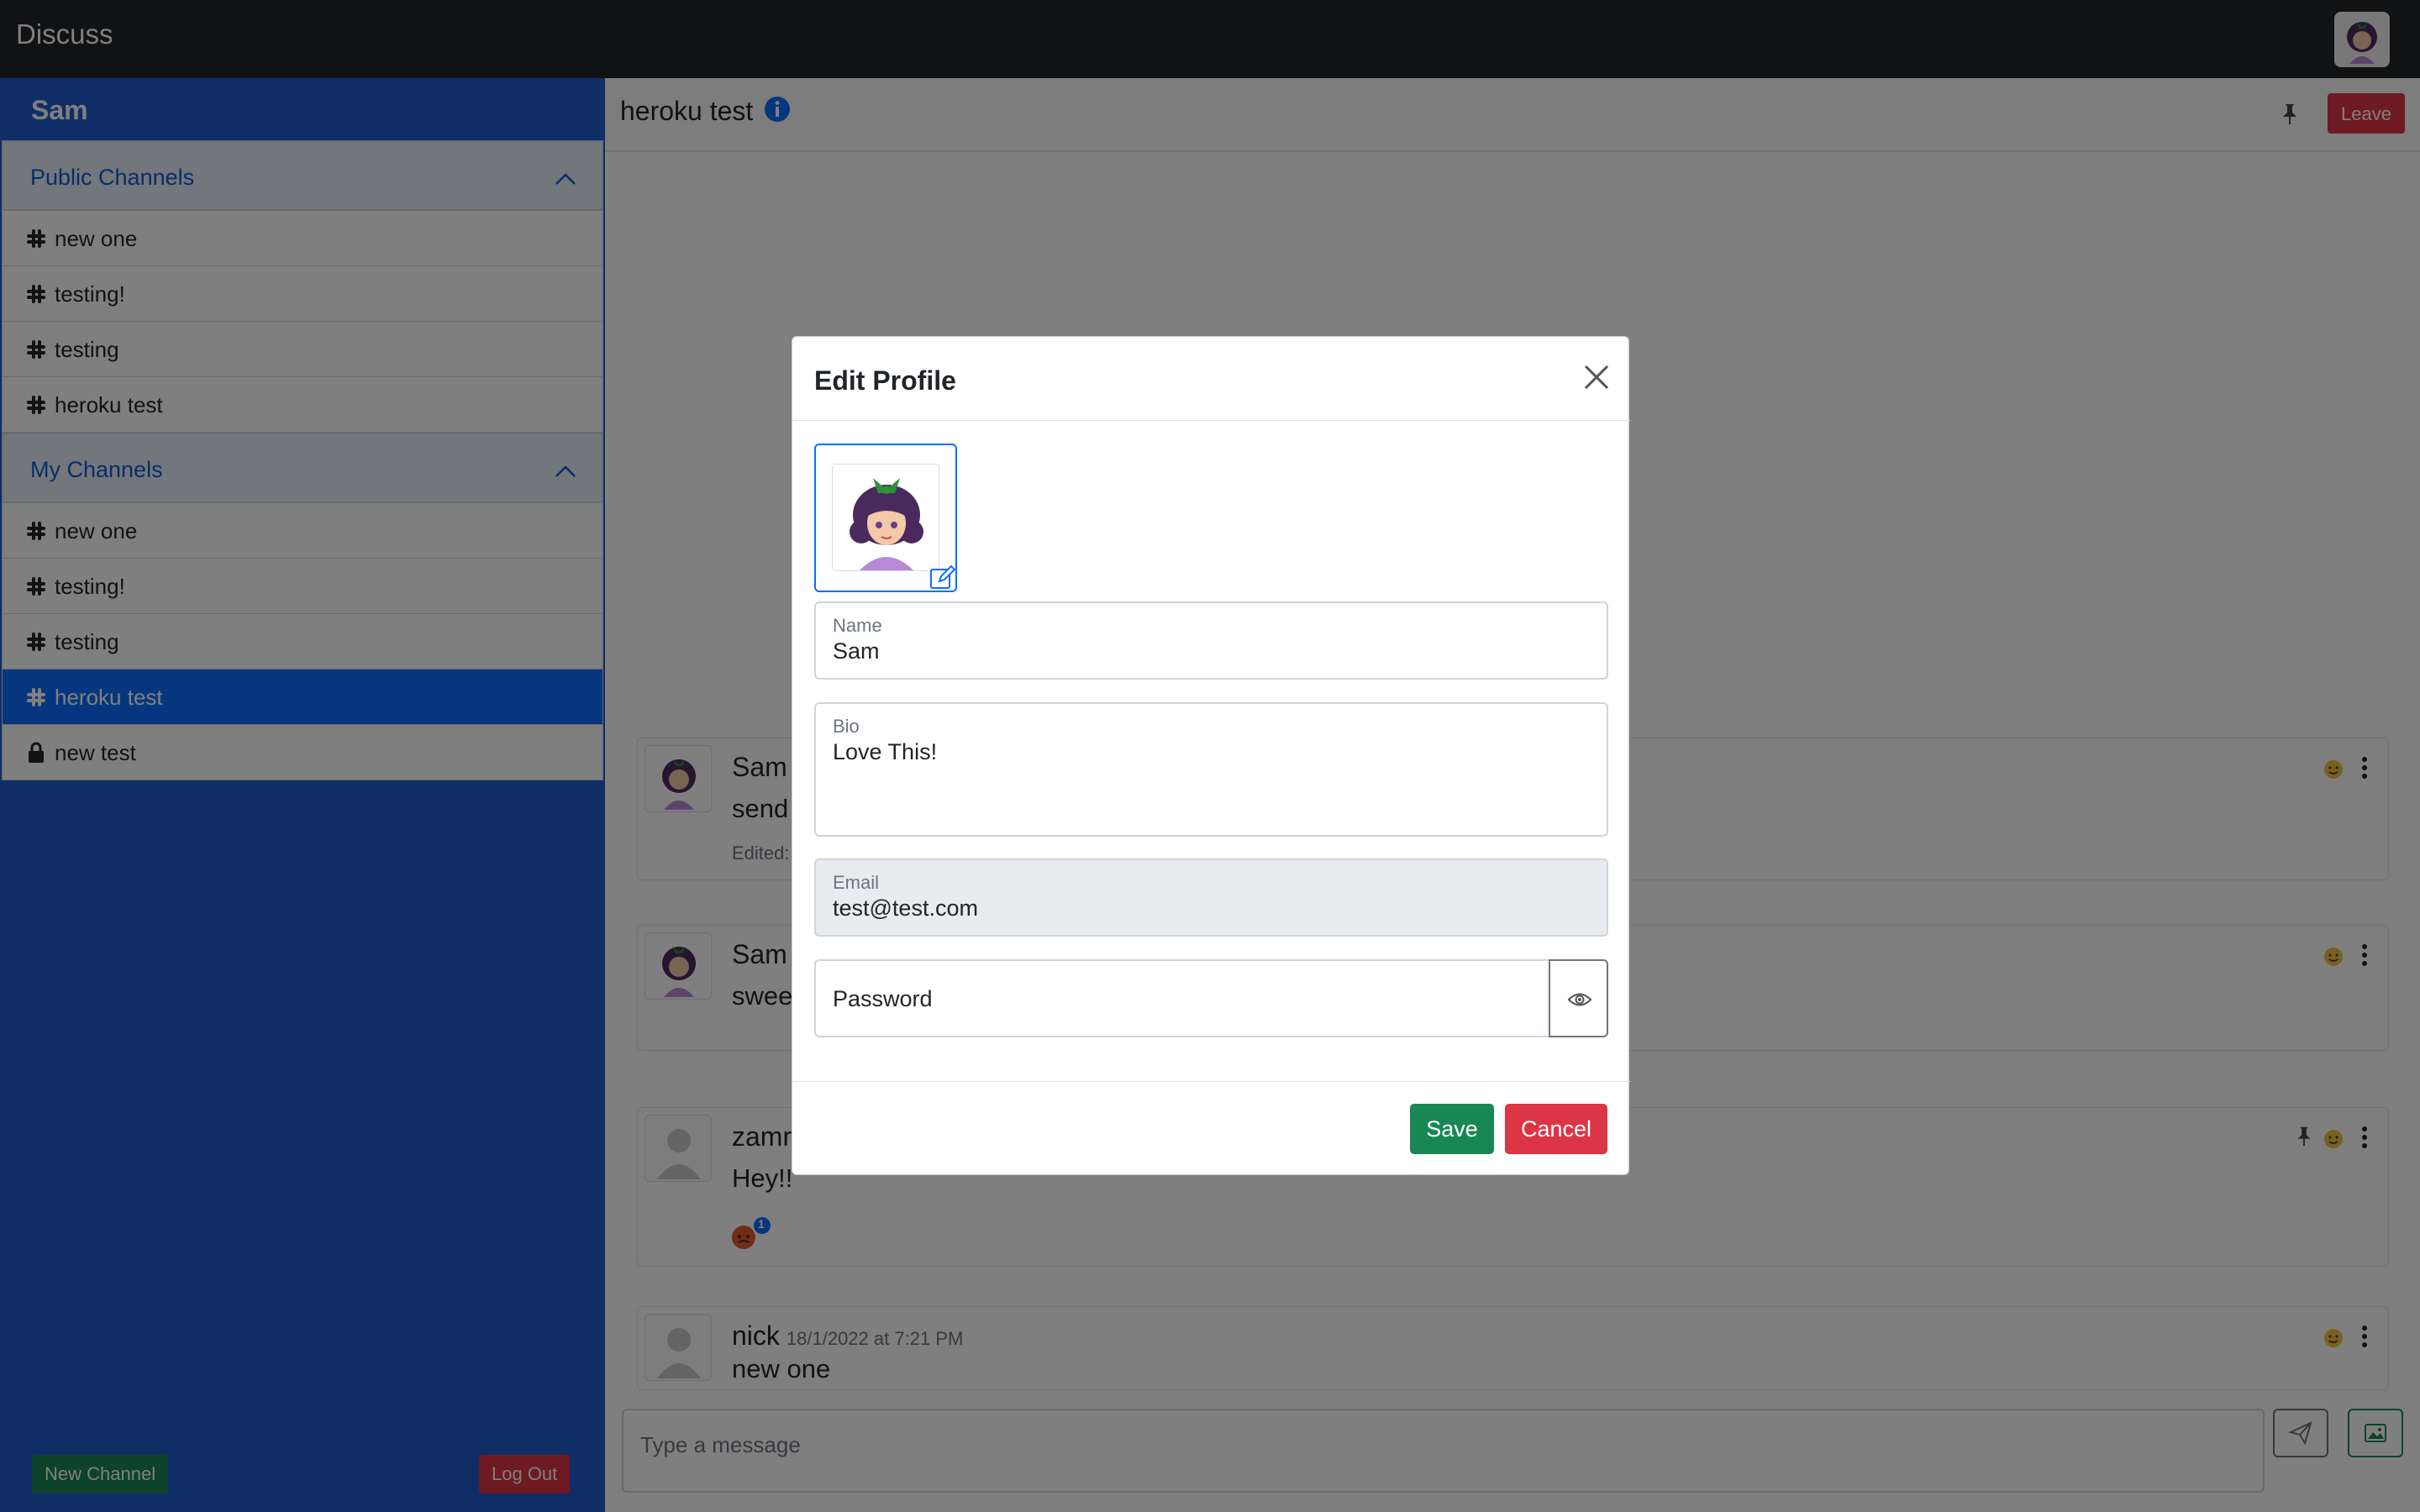 This screenshot has width=2420, height=1512. Describe the element at coordinates (885, 751) in the screenshot. I see `bio-value: Love This!` at that location.